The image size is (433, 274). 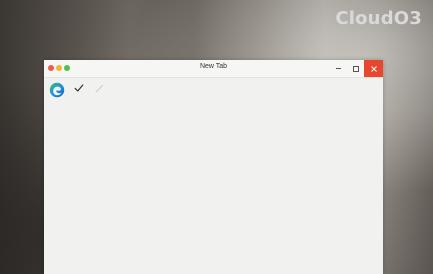 What do you see at coordinates (213, 90) in the screenshot?
I see `toolbar` at bounding box center [213, 90].